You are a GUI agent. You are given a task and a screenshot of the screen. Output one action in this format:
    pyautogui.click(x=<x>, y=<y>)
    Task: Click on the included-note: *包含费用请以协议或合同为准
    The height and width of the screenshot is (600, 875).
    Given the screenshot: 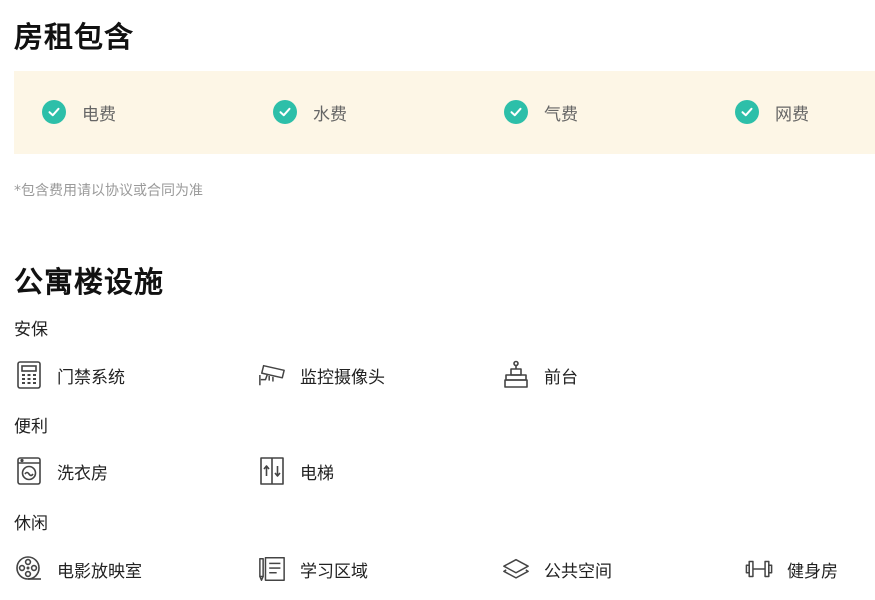 What is the action you would take?
    pyautogui.click(x=108, y=191)
    